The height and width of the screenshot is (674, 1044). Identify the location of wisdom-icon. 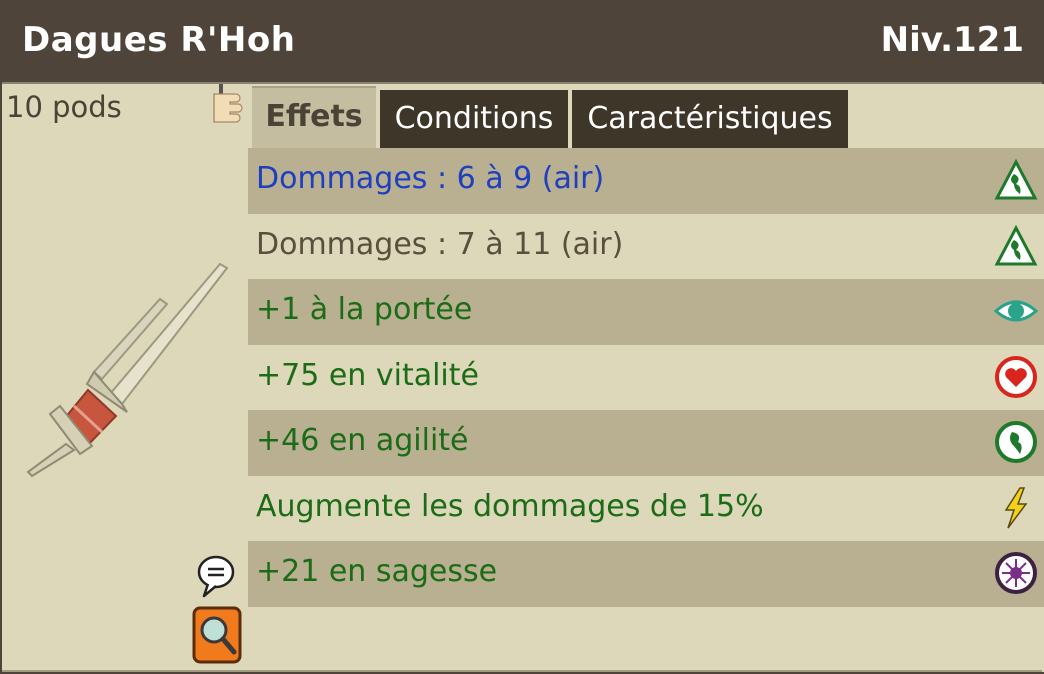
(1016, 573).